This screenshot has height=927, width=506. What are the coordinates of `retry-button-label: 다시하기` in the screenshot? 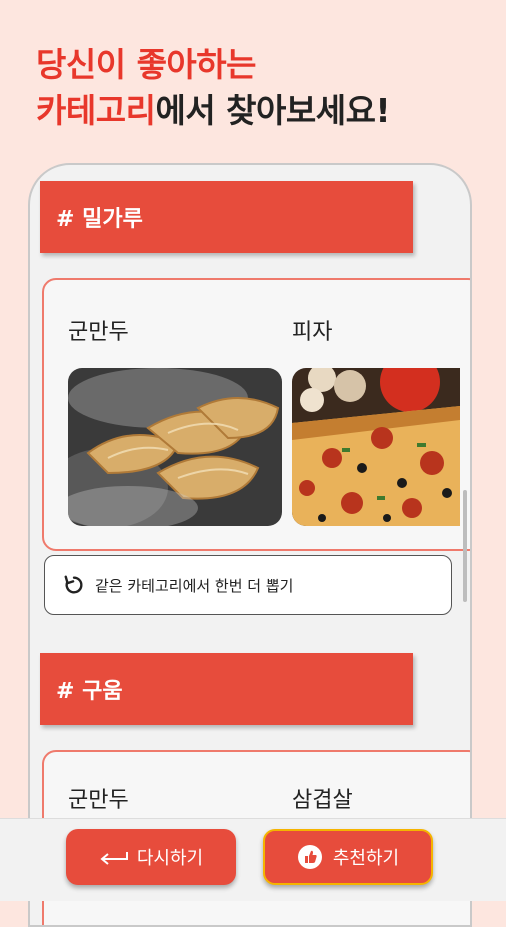 It's located at (170, 858).